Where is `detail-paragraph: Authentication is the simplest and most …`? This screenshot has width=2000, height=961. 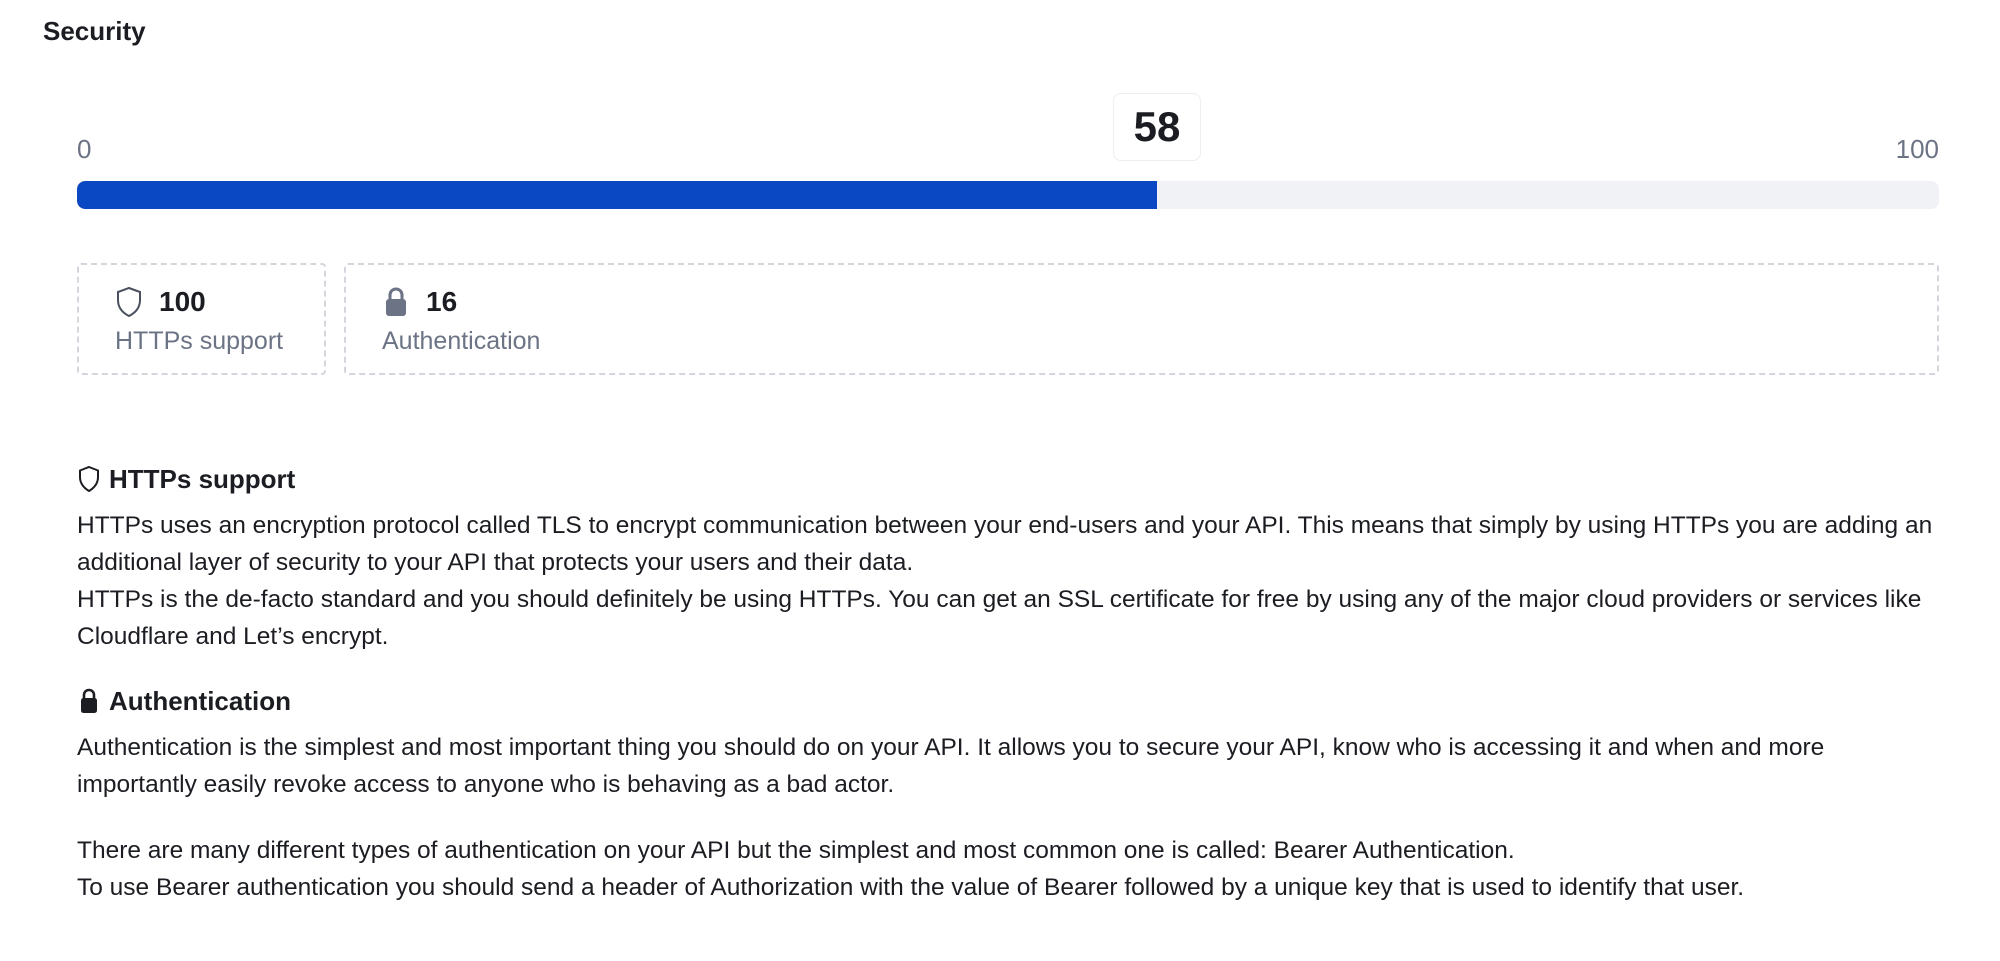
detail-paragraph: Authentication is the simplest and most … is located at coordinates (951, 766).